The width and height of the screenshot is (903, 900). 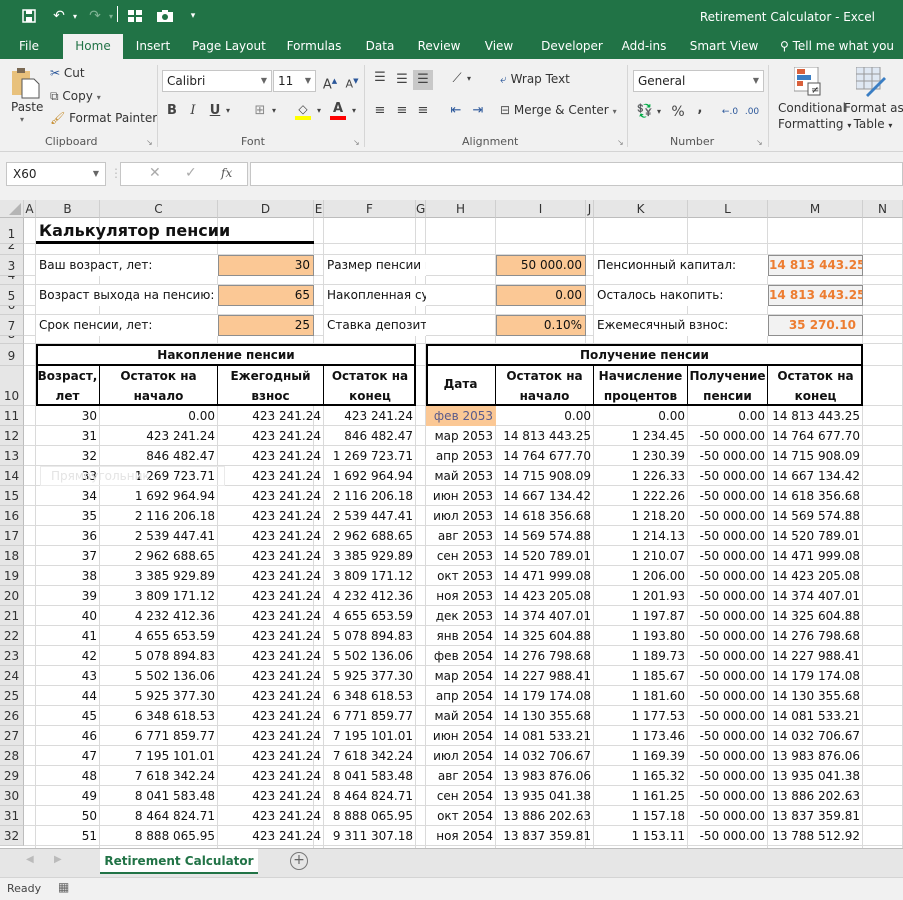 What do you see at coordinates (370, 776) in the screenshot?
I see `accumulation-cell: 8 041 583.48` at bounding box center [370, 776].